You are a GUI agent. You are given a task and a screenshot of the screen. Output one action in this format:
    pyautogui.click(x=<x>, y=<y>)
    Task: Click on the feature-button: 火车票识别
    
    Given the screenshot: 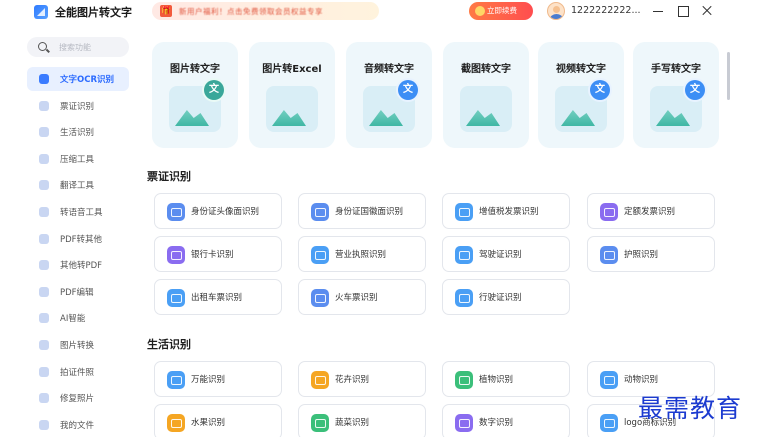 What is the action you would take?
    pyautogui.click(x=362, y=297)
    